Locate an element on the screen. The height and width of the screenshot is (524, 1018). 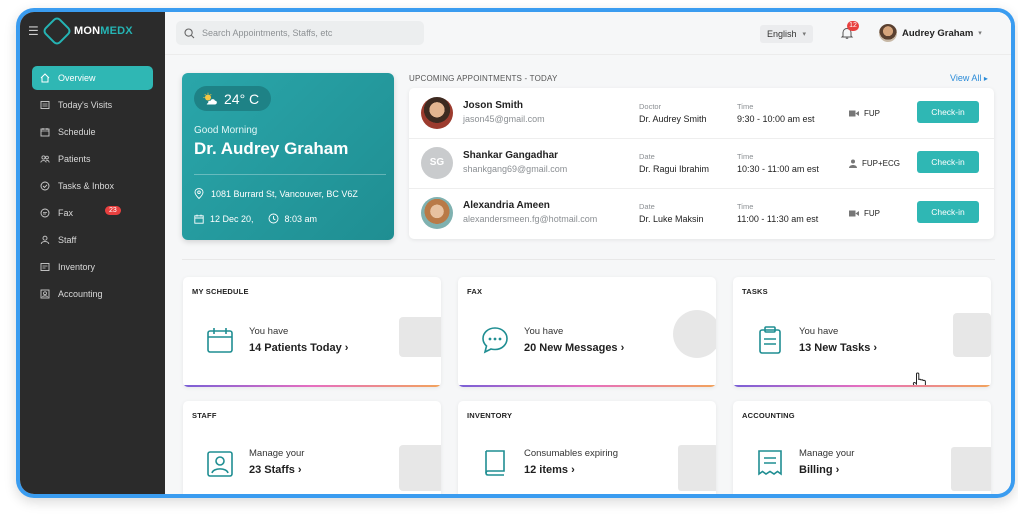
view-all-label: View All is located at coordinates (966, 78).